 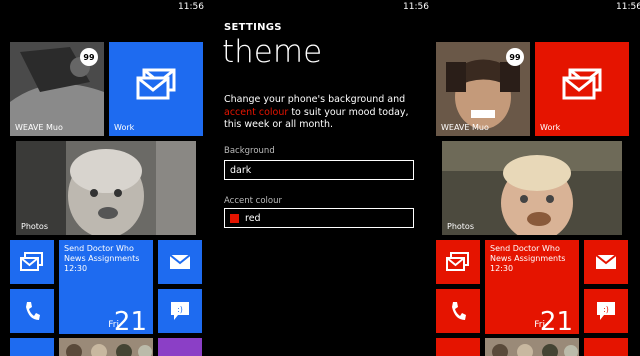 I want to click on feedback-tile: :), so click(x=180, y=311).